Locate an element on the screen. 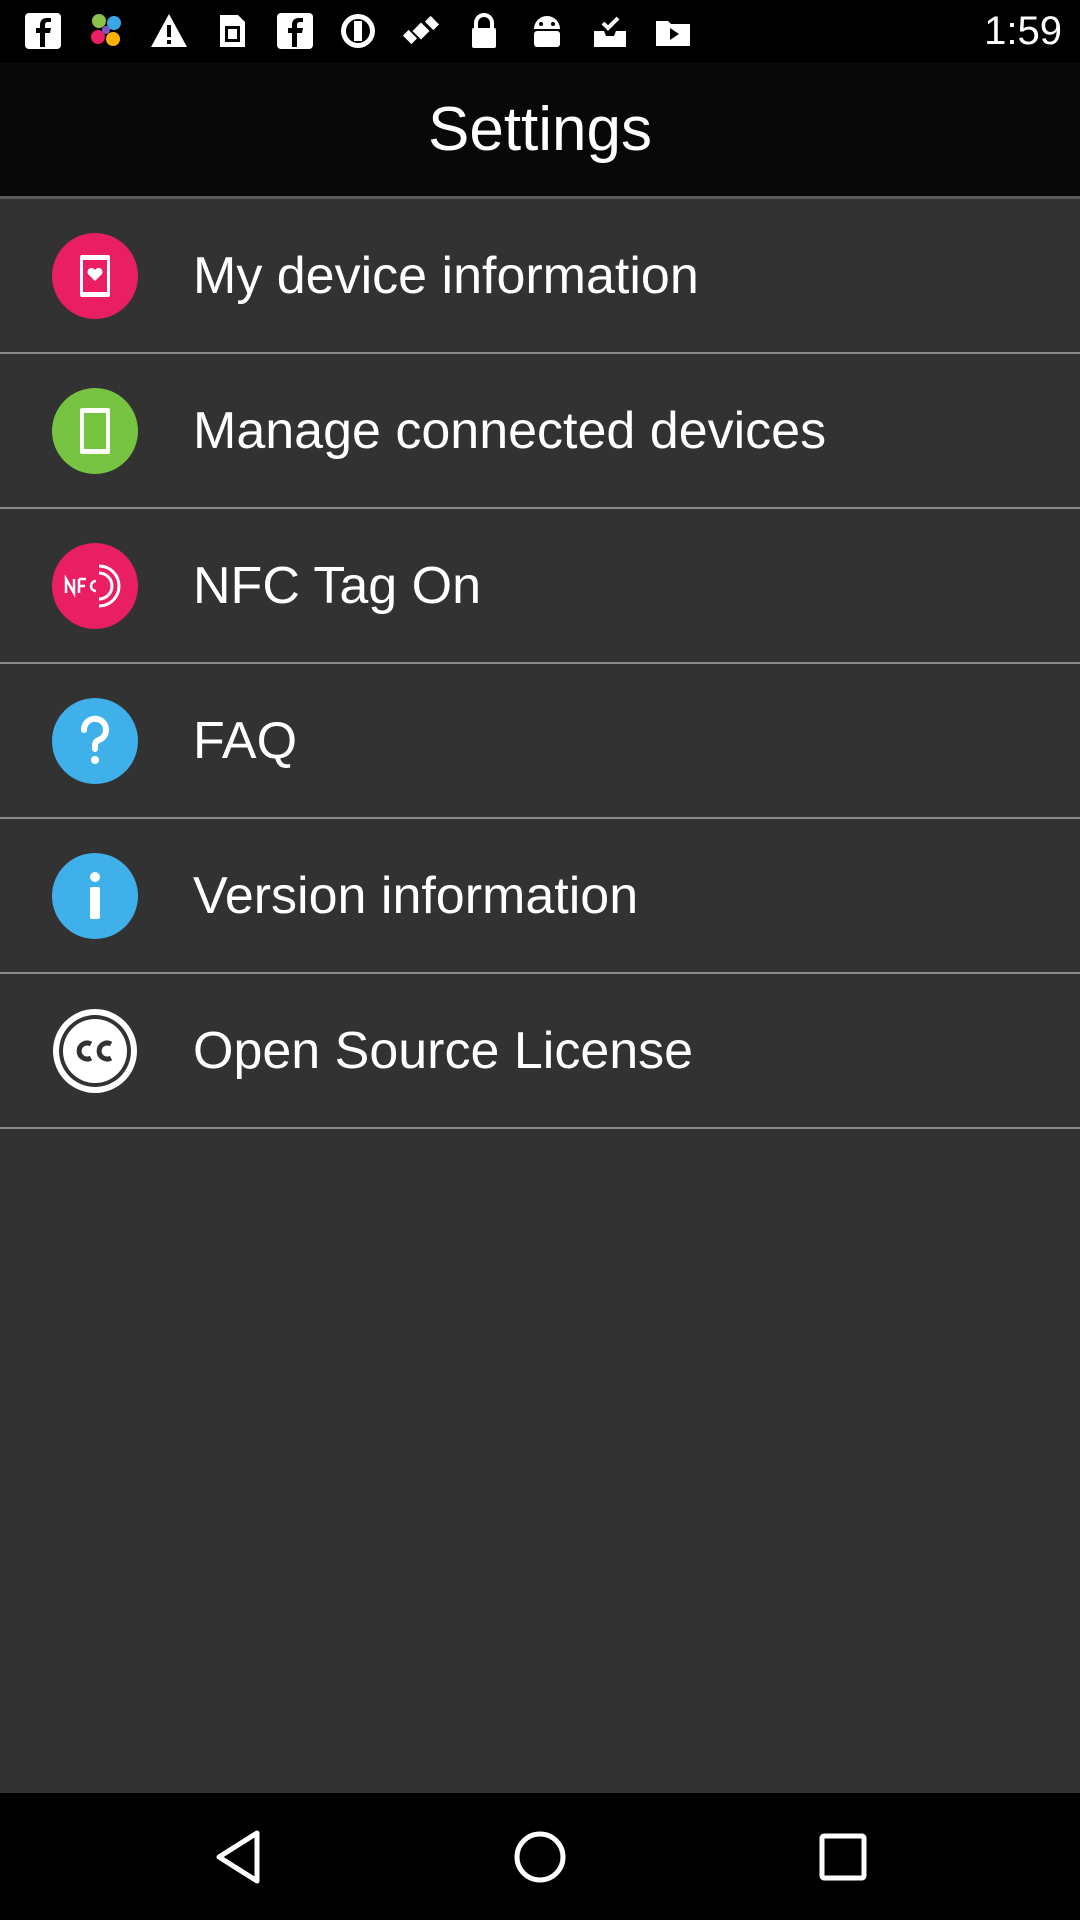 The height and width of the screenshot is (1920, 1080). version-information-item: Version information is located at coordinates (540, 896).